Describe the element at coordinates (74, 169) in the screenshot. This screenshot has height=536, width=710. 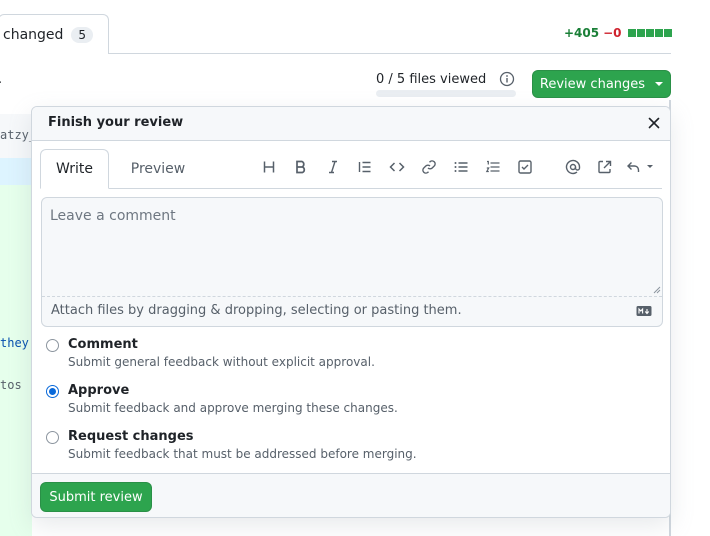
I see `tab-write: Write` at that location.